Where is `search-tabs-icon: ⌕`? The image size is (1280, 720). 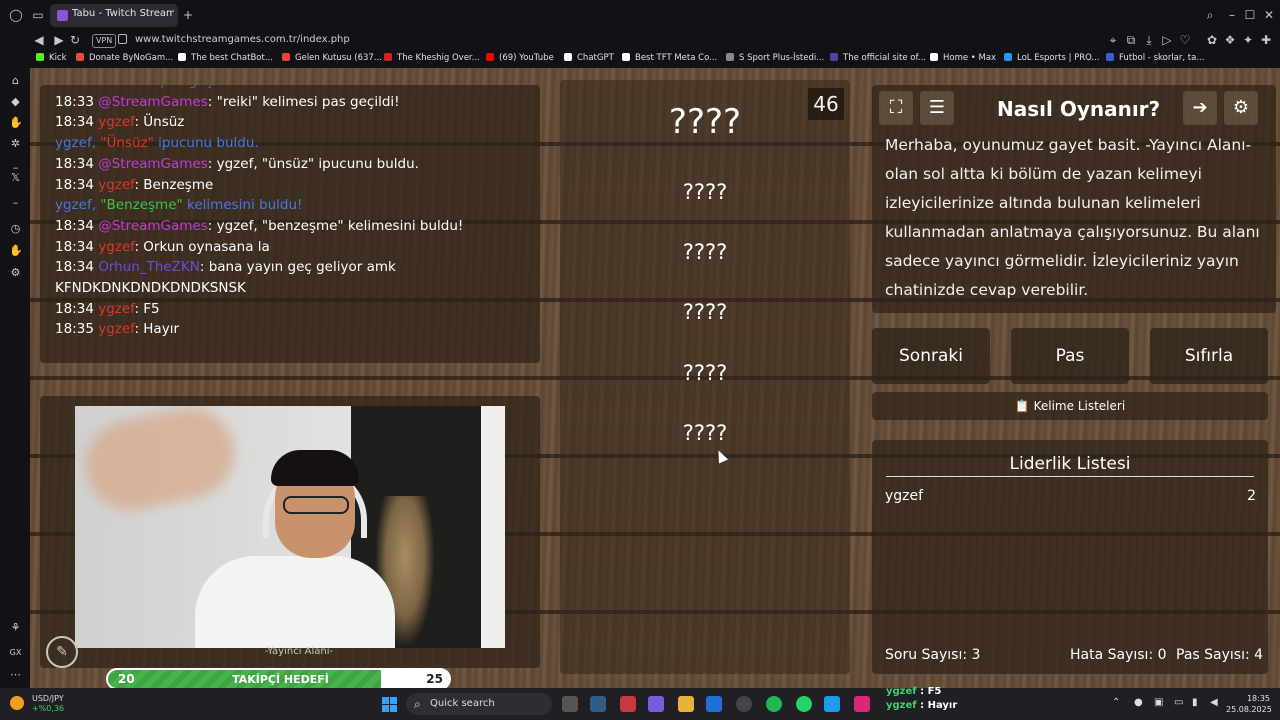 search-tabs-icon: ⌕ is located at coordinates (1210, 15).